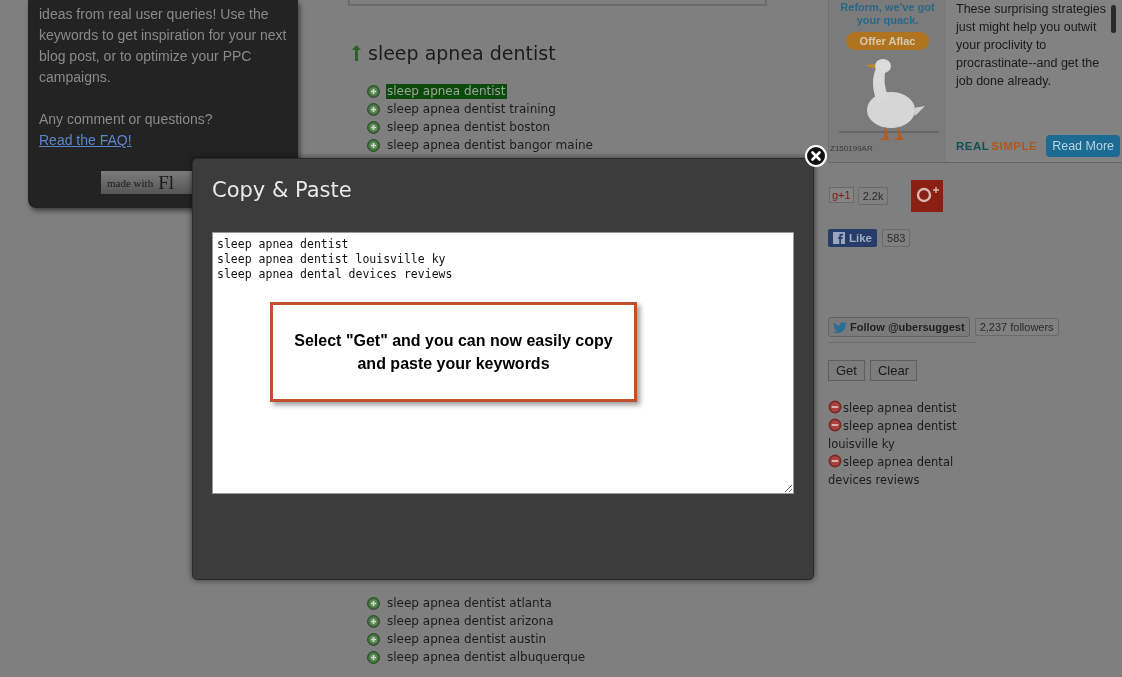 Image resolution: width=1122 pixels, height=677 pixels. What do you see at coordinates (894, 408) in the screenshot?
I see `selected-keyword: sleep apnea dentist` at bounding box center [894, 408].